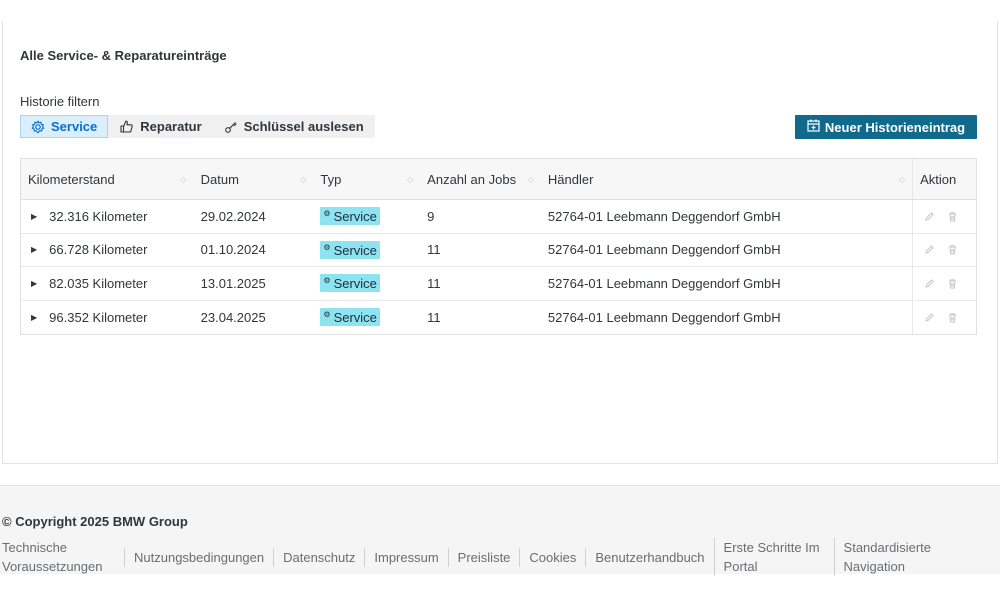 This screenshot has height=600, width=1000. I want to click on footer-link-imprint: Impressum, so click(405, 557).